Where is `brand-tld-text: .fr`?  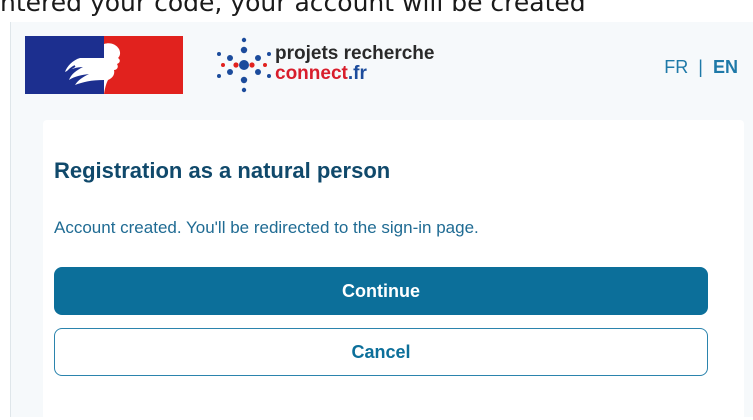 brand-tld-text: .fr is located at coordinates (357, 73).